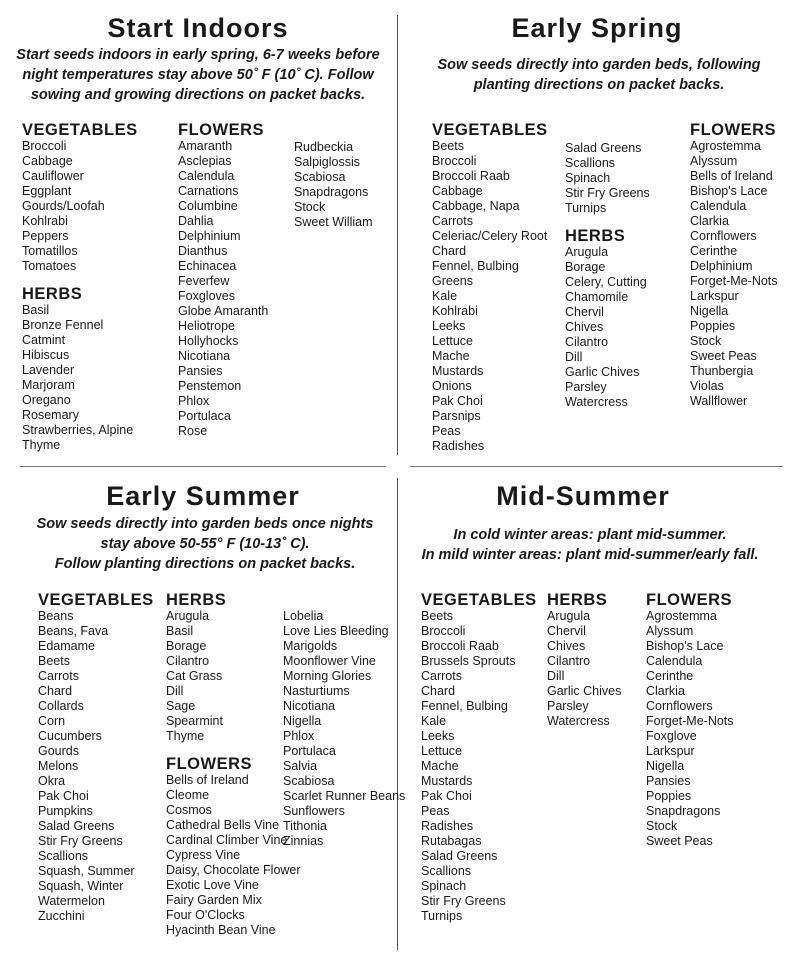 The width and height of the screenshot is (790, 964). Describe the element at coordinates (205, 544) in the screenshot. I see `subtitle-line: stay above 50-55° F (10-13˚ C).` at that location.